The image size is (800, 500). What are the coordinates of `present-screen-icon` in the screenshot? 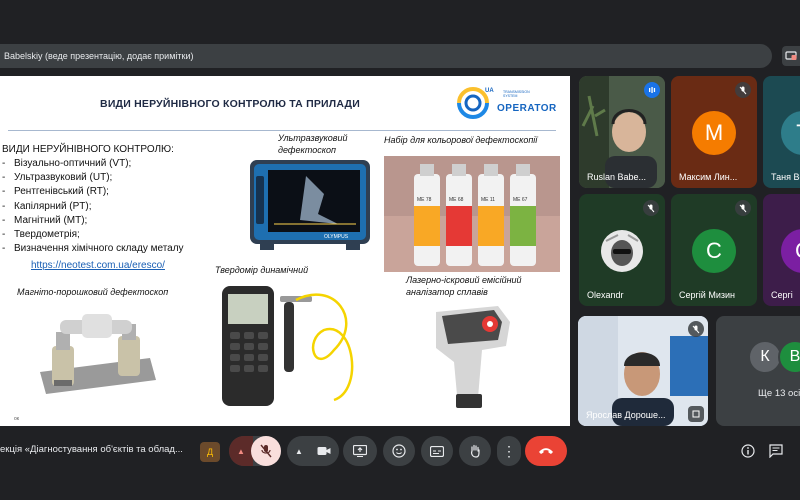 It's located at (360, 451).